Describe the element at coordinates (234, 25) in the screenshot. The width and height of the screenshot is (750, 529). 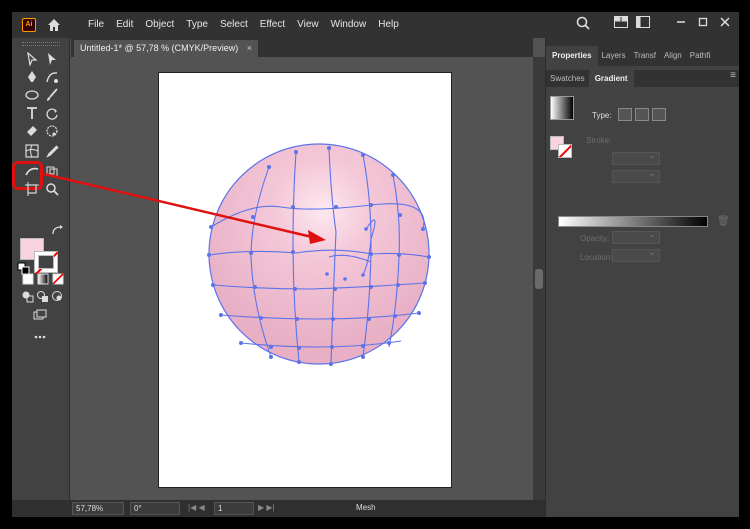
I see `menu-select: Select` at that location.